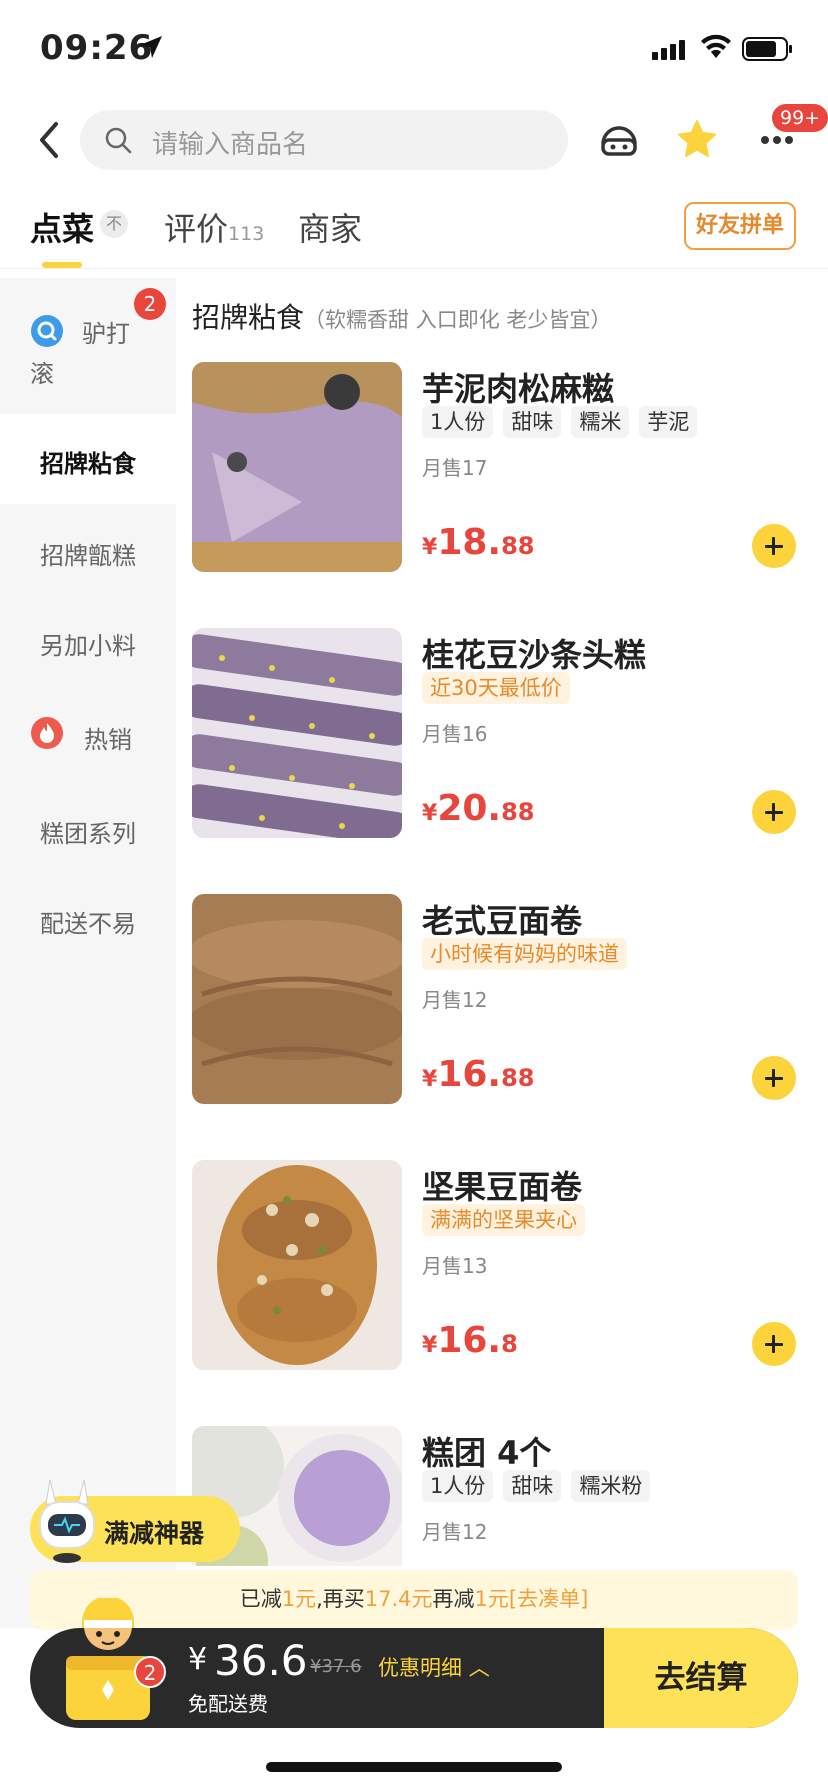 This screenshot has width=828, height=1792. I want to click on category-desc: （软糯香甜 入口即化 老少皆宜）, so click(458, 320).